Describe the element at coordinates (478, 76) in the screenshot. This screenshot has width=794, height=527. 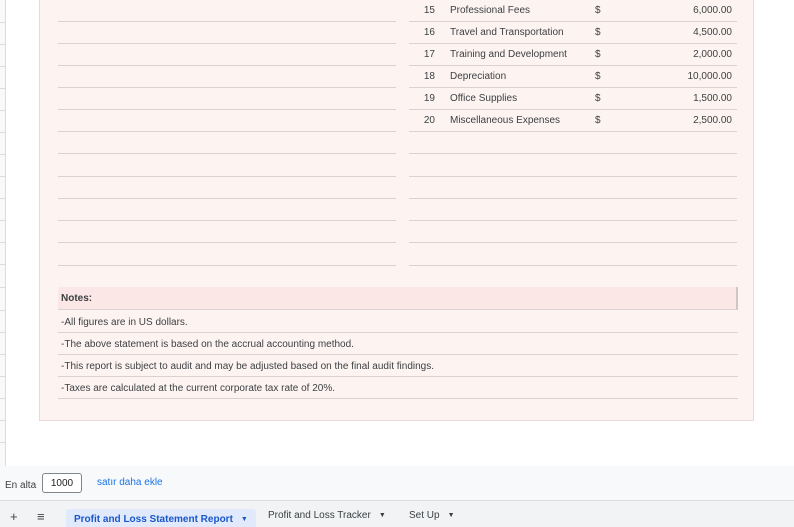
I see `expense-label: Depreciation` at that location.